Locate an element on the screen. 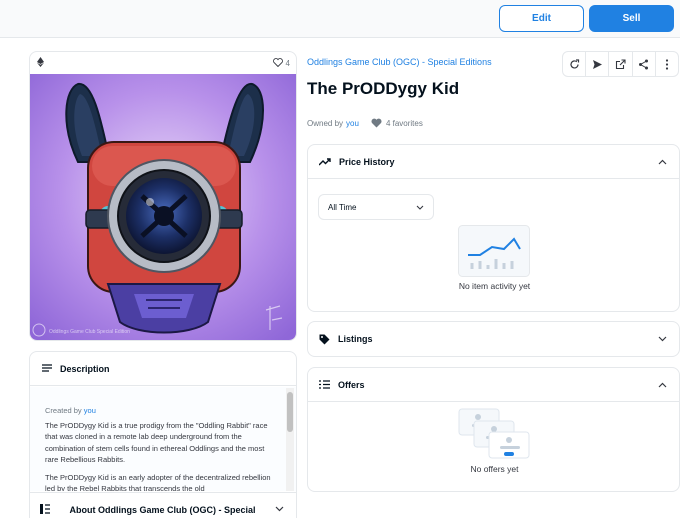  external-link-icon is located at coordinates (620, 63).